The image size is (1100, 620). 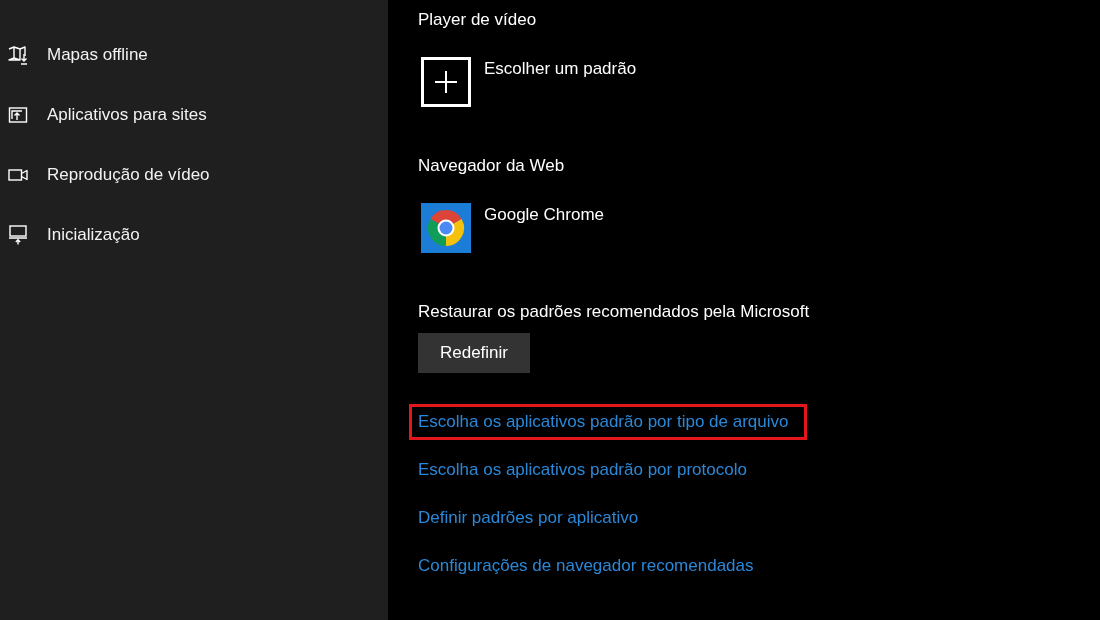 I want to click on section-heading: Player de vídeo, so click(x=478, y=20).